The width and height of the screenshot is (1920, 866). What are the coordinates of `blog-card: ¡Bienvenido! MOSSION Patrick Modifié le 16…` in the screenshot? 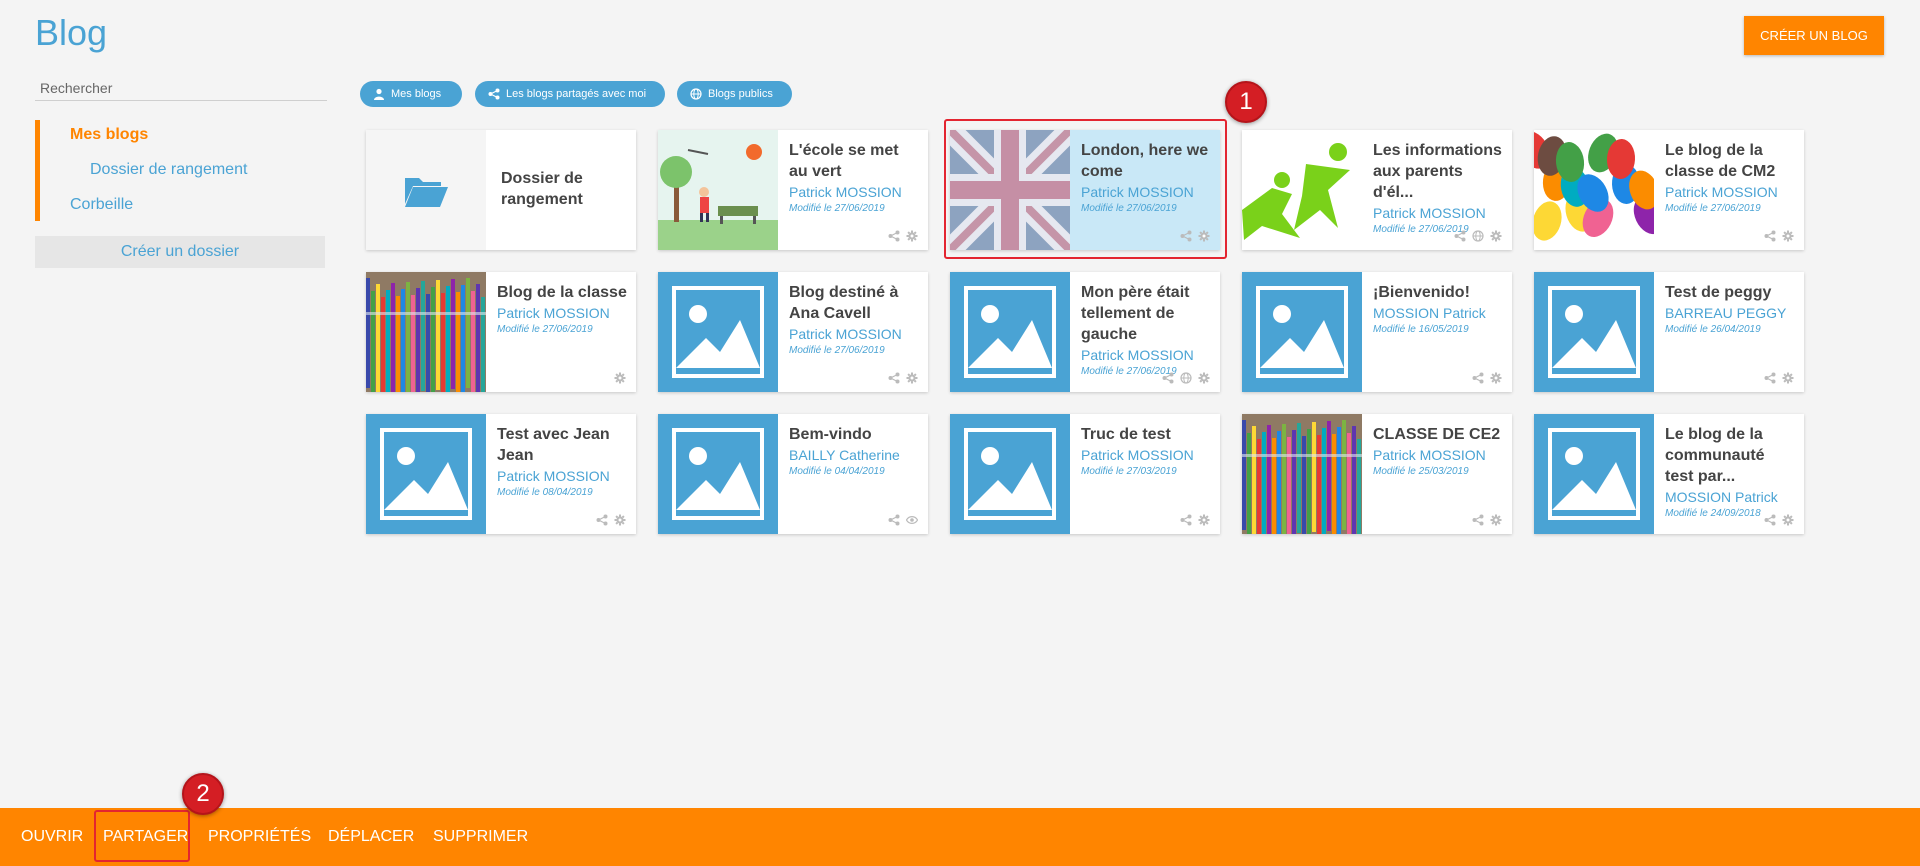 It's located at (1377, 332).